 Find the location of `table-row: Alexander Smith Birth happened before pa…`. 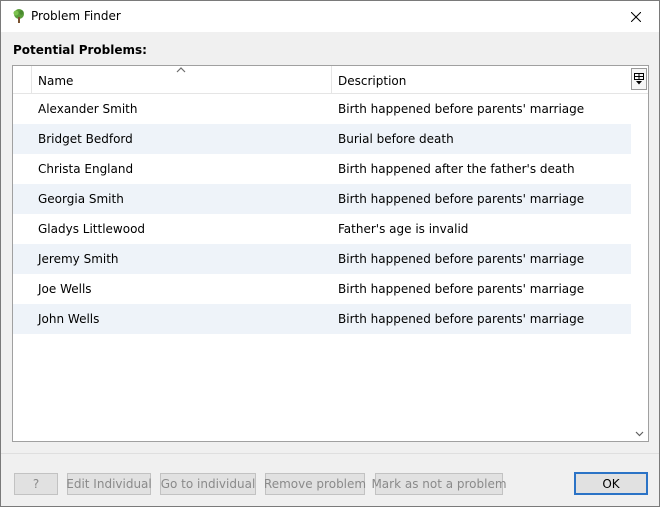

table-row: Alexander Smith Birth happened before pa… is located at coordinates (322, 109).